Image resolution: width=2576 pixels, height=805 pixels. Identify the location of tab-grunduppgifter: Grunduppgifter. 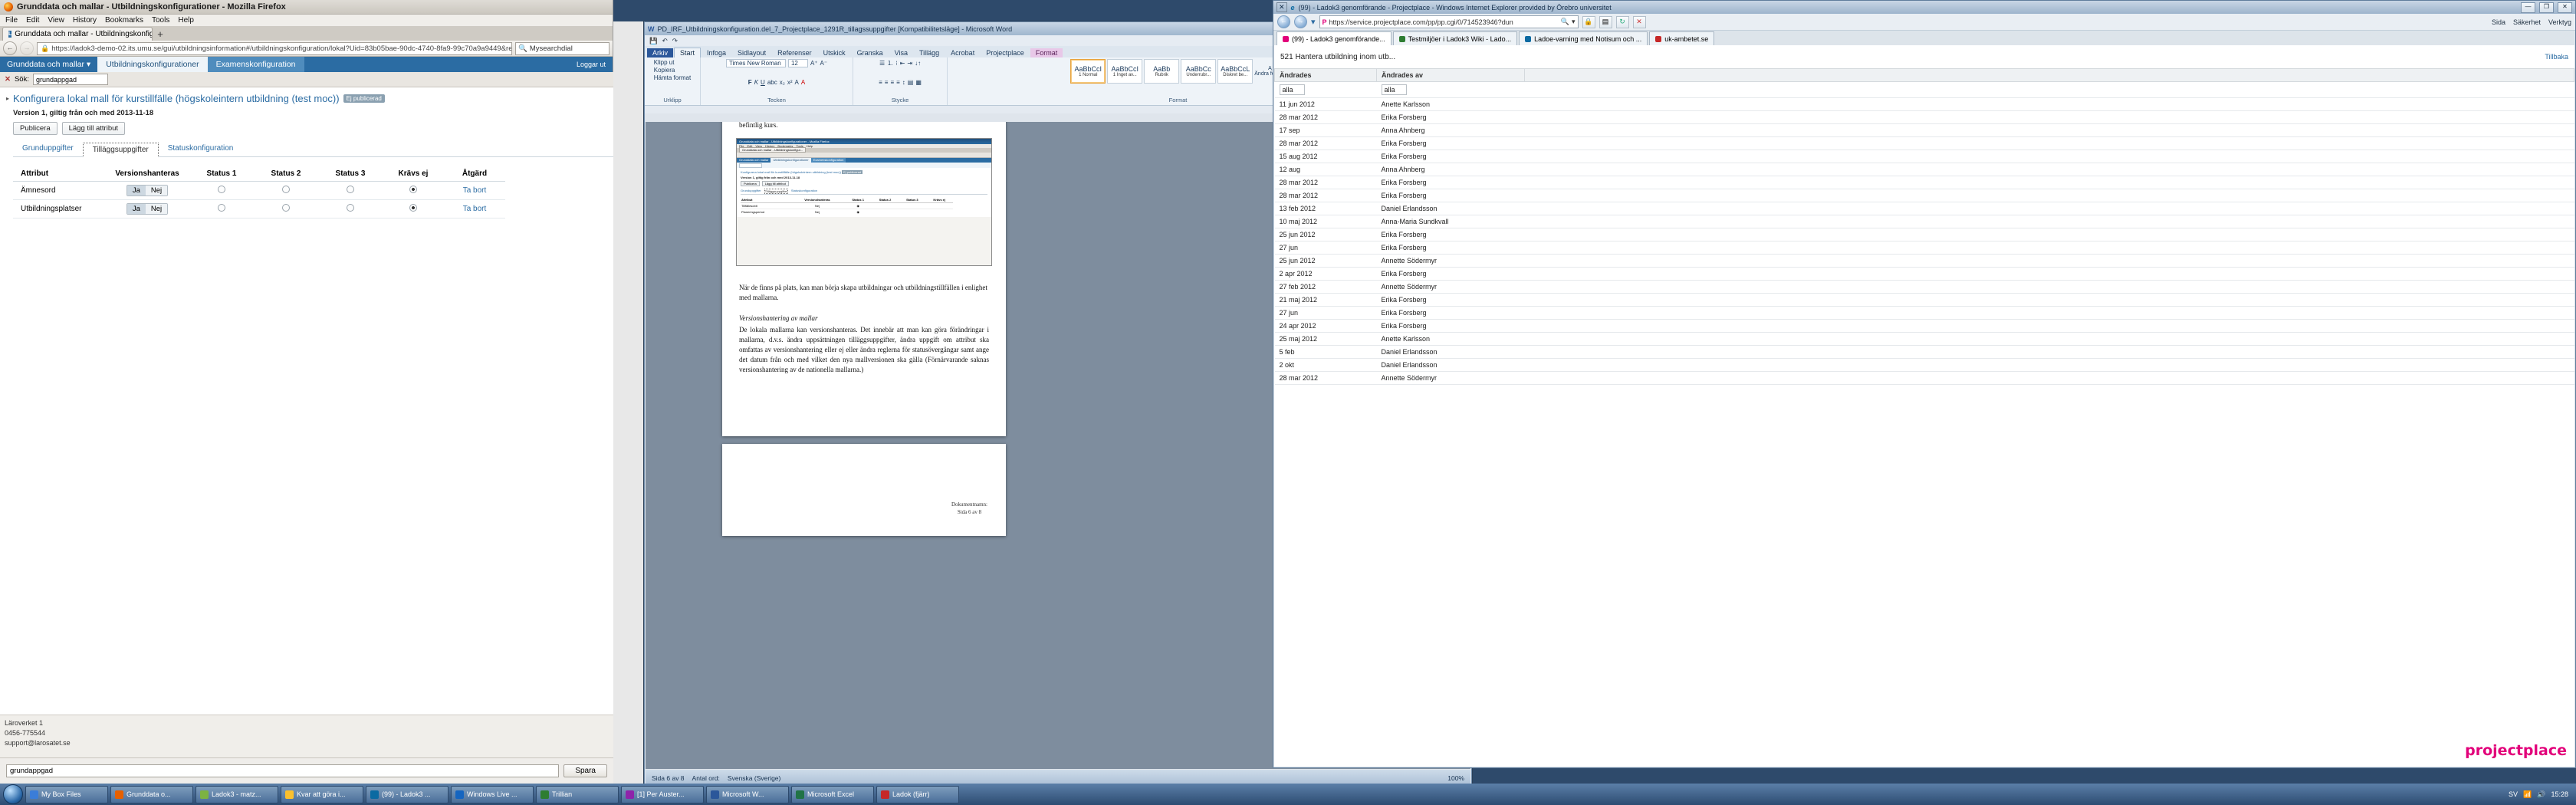
(48, 149).